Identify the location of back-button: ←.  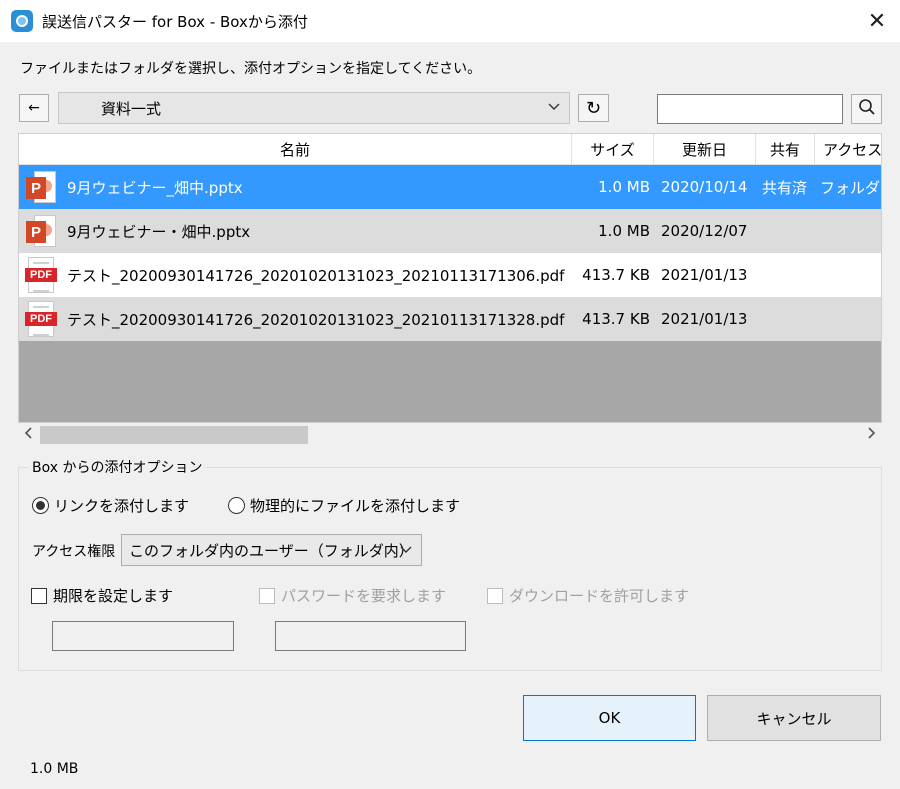
(34, 108).